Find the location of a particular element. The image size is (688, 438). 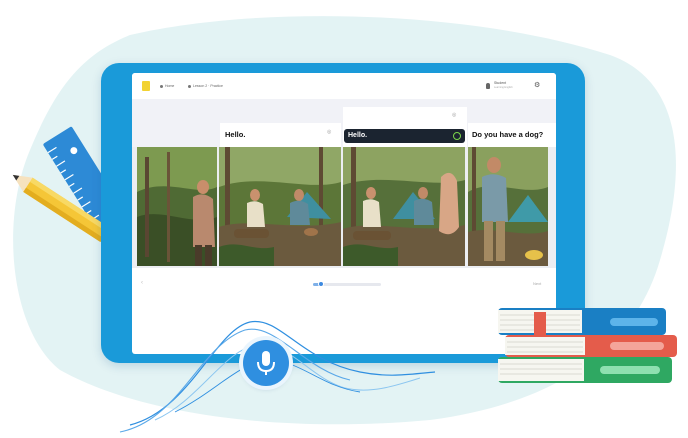

next-label: Next is located at coordinates (537, 283).